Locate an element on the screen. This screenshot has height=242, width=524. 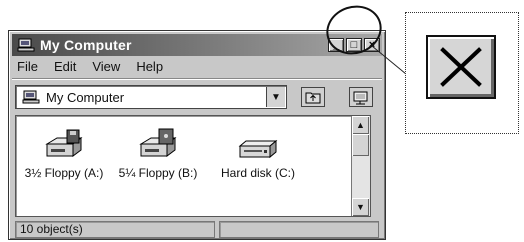
drive-label: 5¼ Floppy (B:) is located at coordinates (158, 173).